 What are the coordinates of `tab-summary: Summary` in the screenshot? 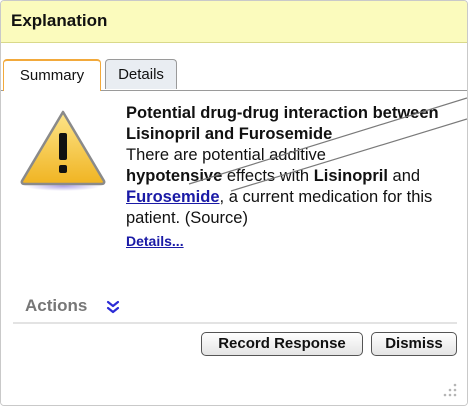 It's located at (52, 75).